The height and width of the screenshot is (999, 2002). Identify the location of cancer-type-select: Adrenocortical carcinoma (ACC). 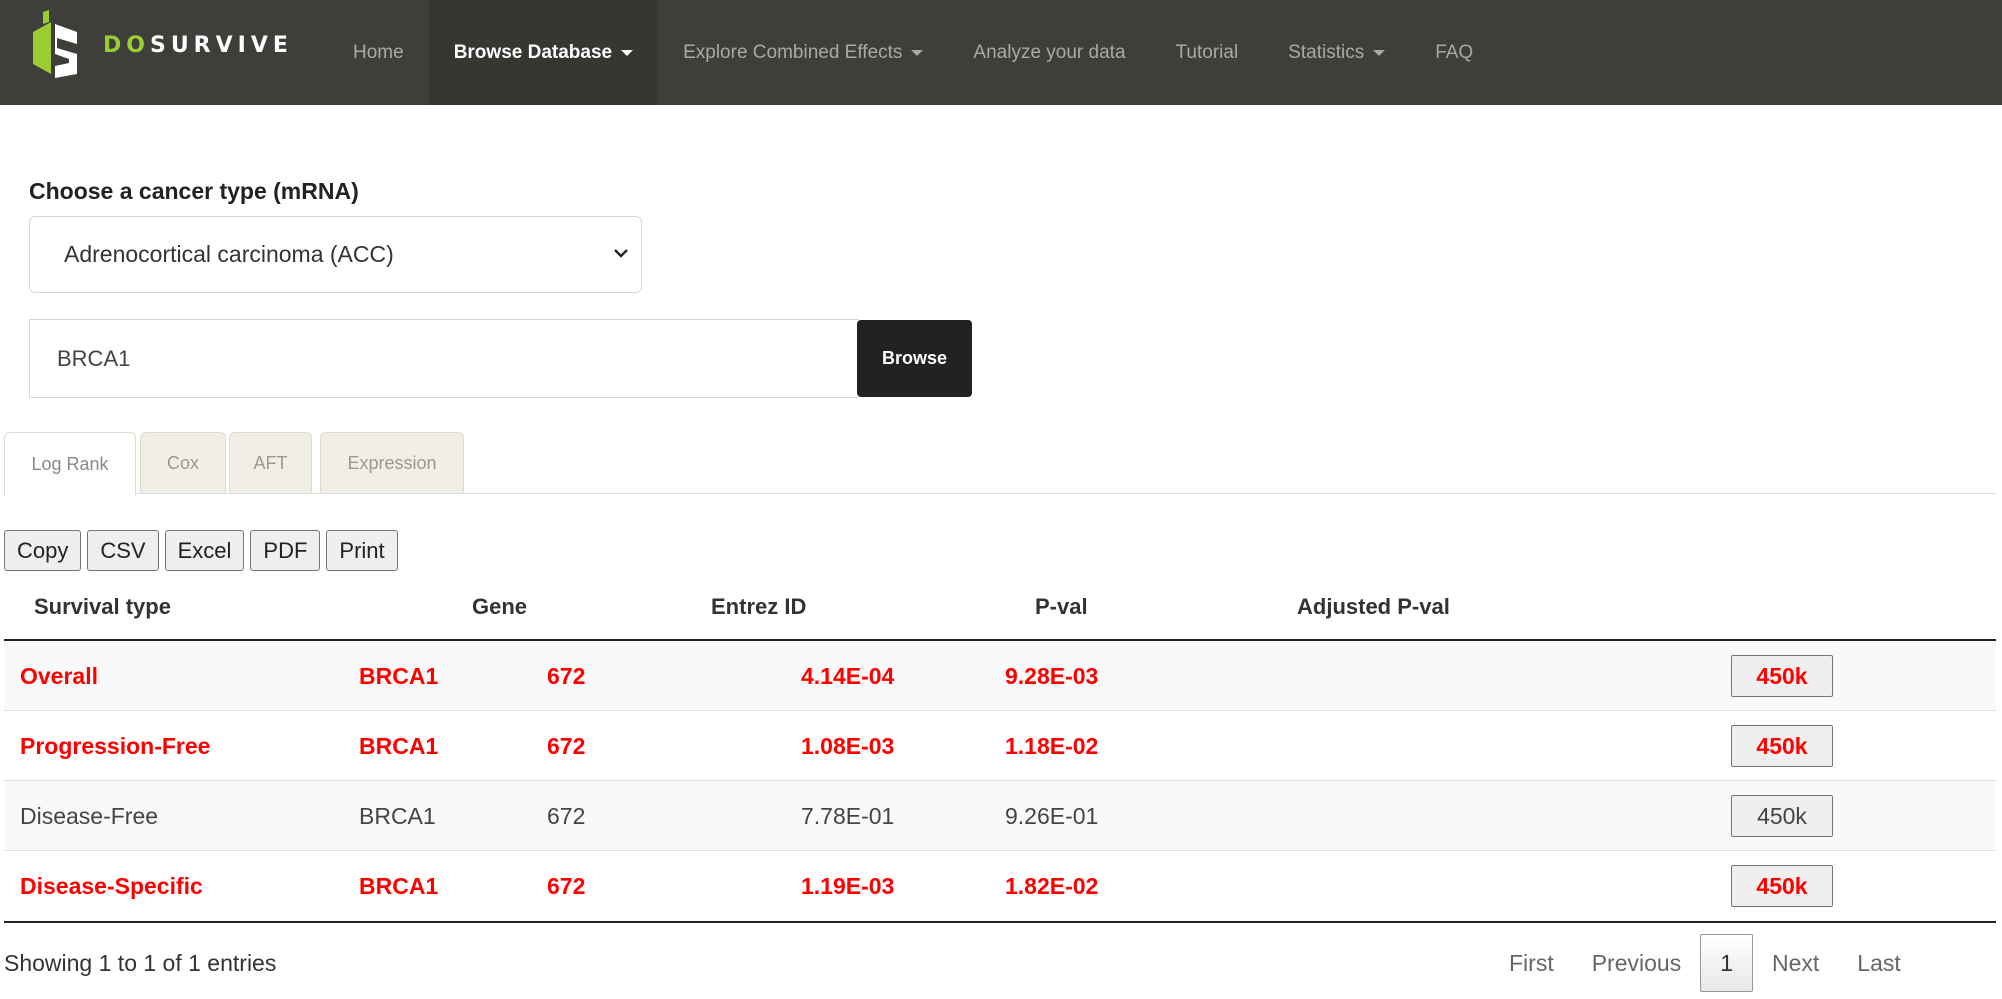
(335, 254).